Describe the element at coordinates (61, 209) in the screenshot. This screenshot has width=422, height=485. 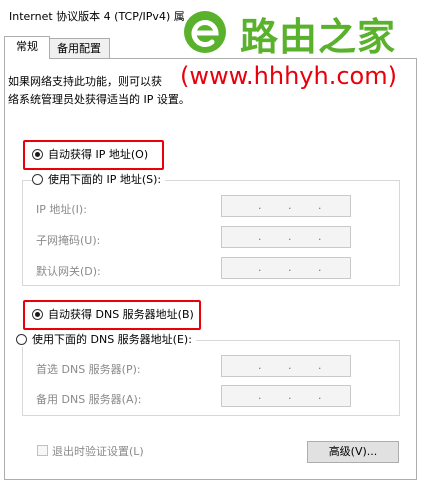
I see `ip-address-label: IP 地址(I):` at that location.